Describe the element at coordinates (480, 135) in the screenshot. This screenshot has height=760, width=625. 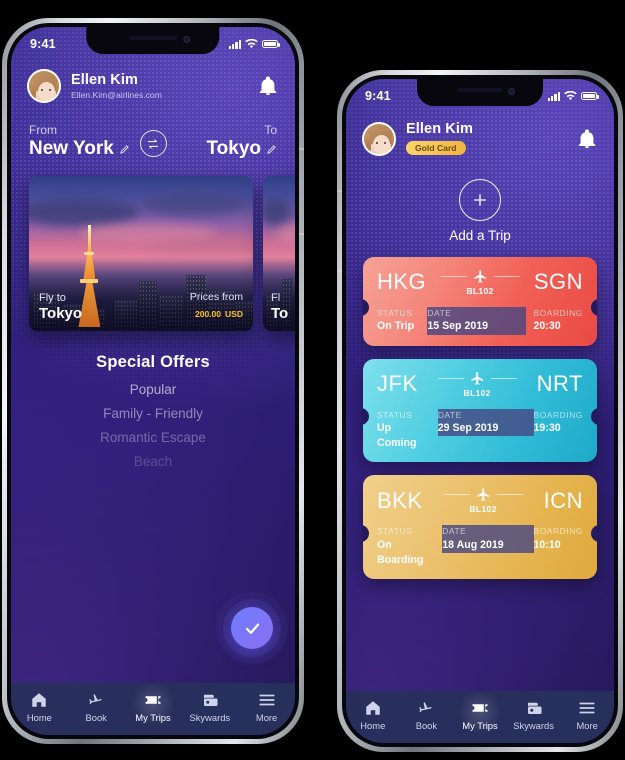
I see `user-header-right: Ellen Kim Gold Card` at that location.